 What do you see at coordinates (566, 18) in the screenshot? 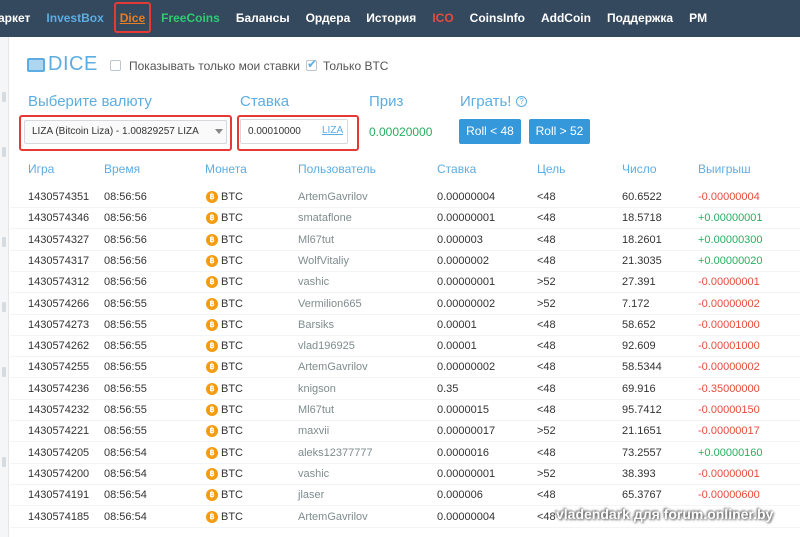
I see `nav-addcoin: AddCoin` at bounding box center [566, 18].